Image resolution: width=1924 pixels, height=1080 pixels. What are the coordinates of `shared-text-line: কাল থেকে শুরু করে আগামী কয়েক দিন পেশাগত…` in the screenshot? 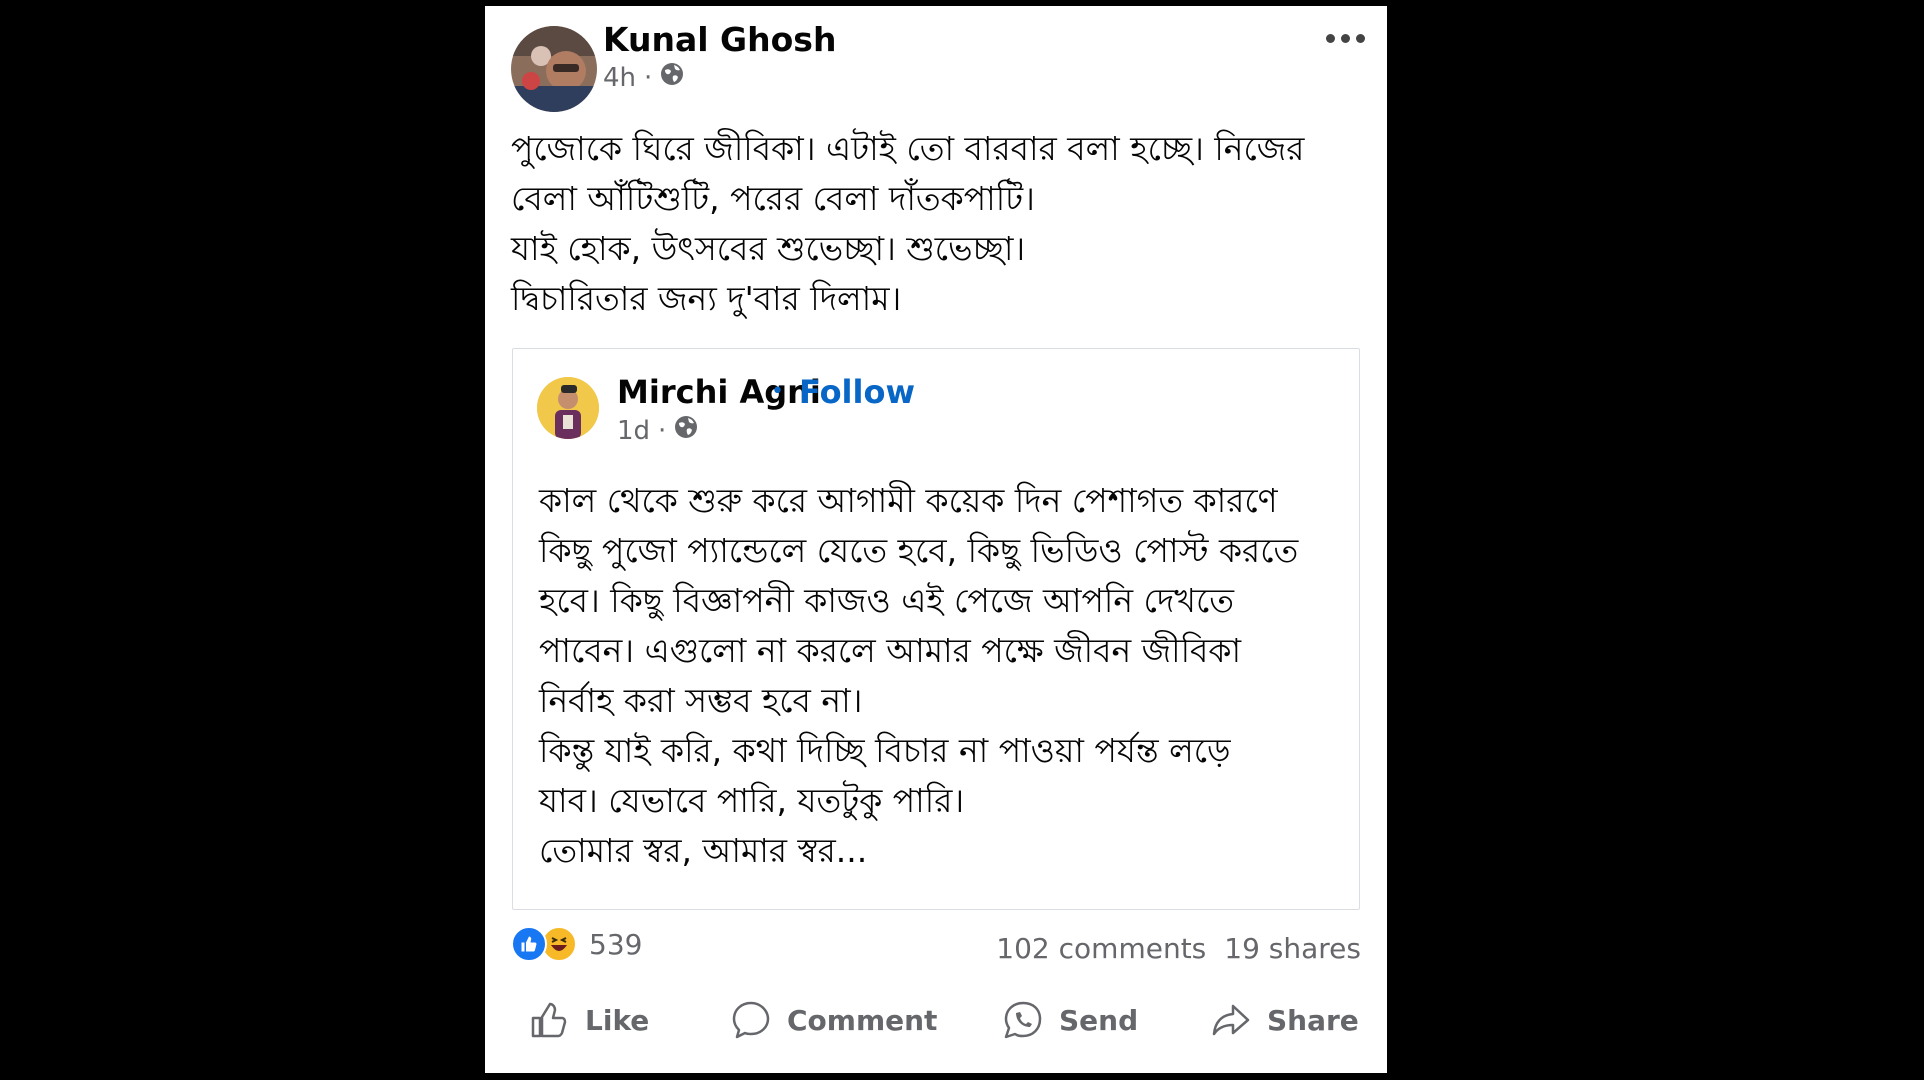 It's located at (908, 500).